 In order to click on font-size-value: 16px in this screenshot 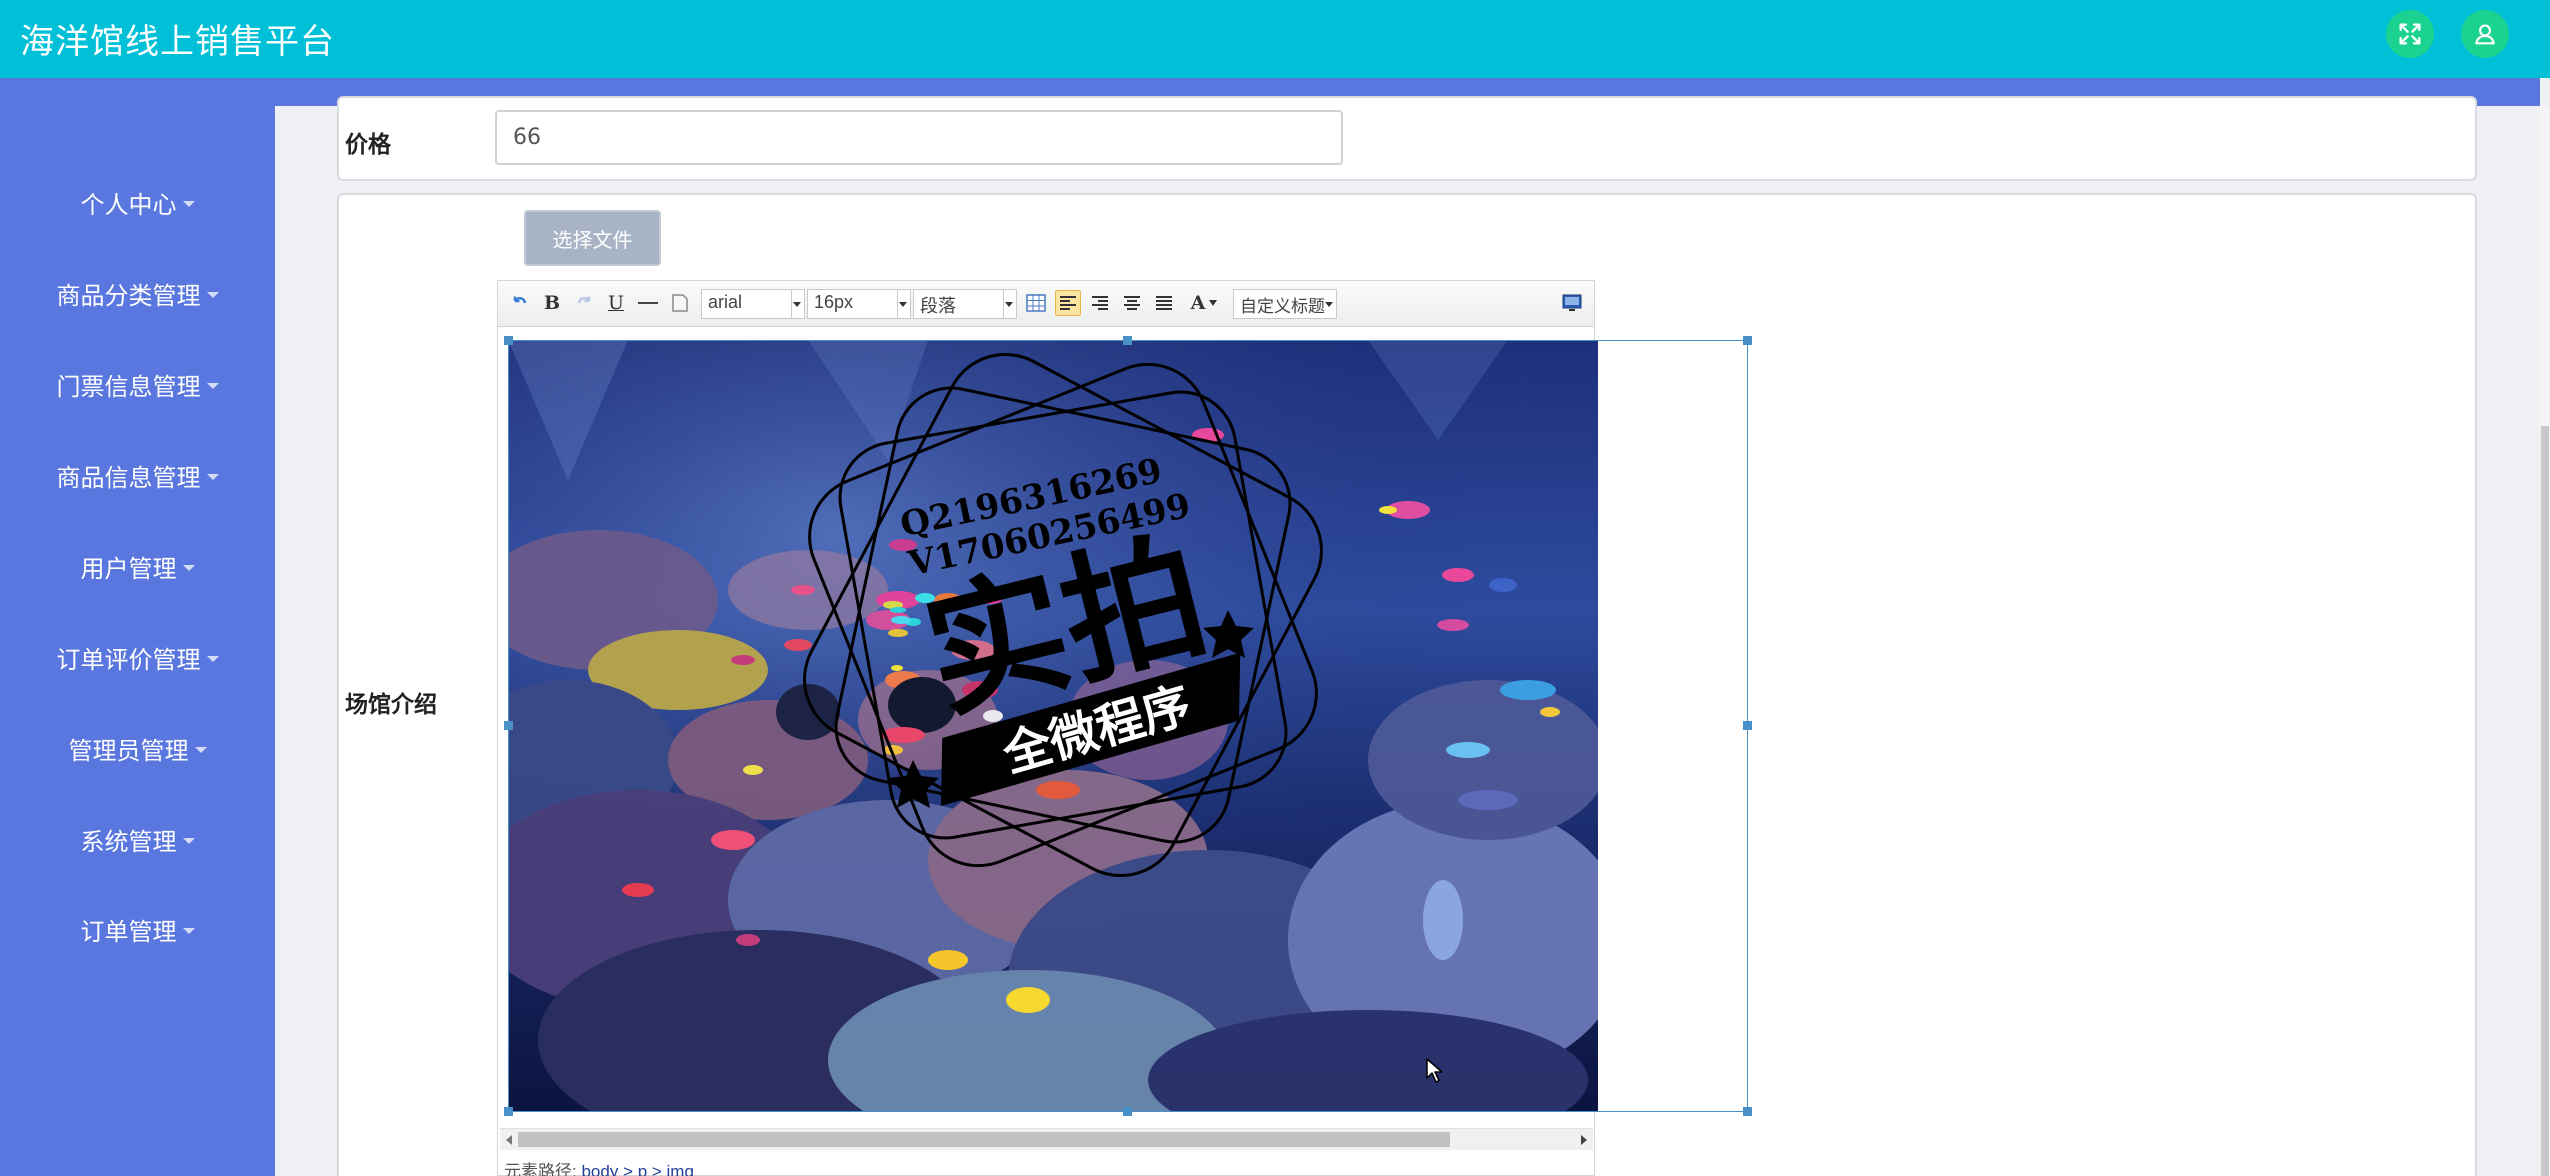, I will do `click(834, 302)`.